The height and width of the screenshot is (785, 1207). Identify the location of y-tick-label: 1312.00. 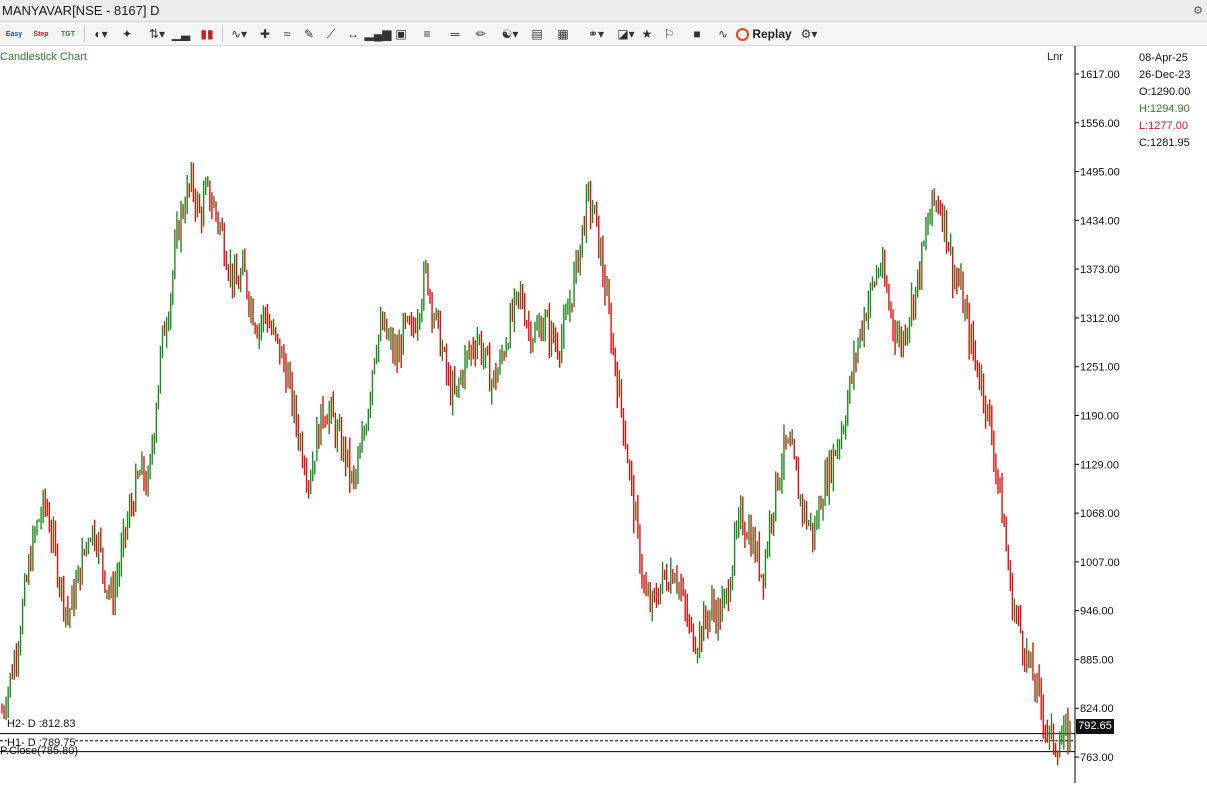
(1100, 319).